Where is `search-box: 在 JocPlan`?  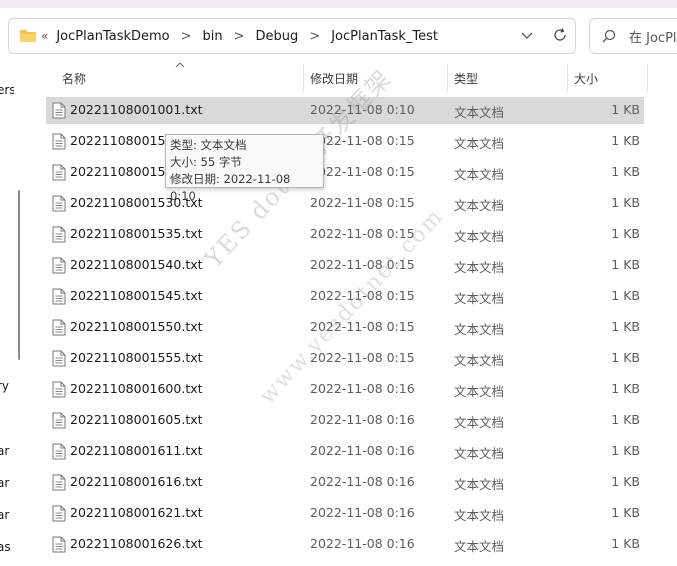
search-box: 在 JocPlan is located at coordinates (633, 36).